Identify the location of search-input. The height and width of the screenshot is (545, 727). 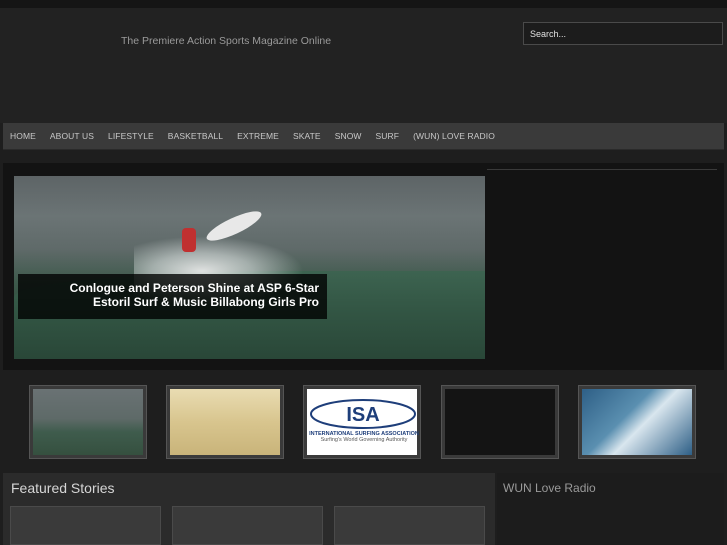
(623, 33).